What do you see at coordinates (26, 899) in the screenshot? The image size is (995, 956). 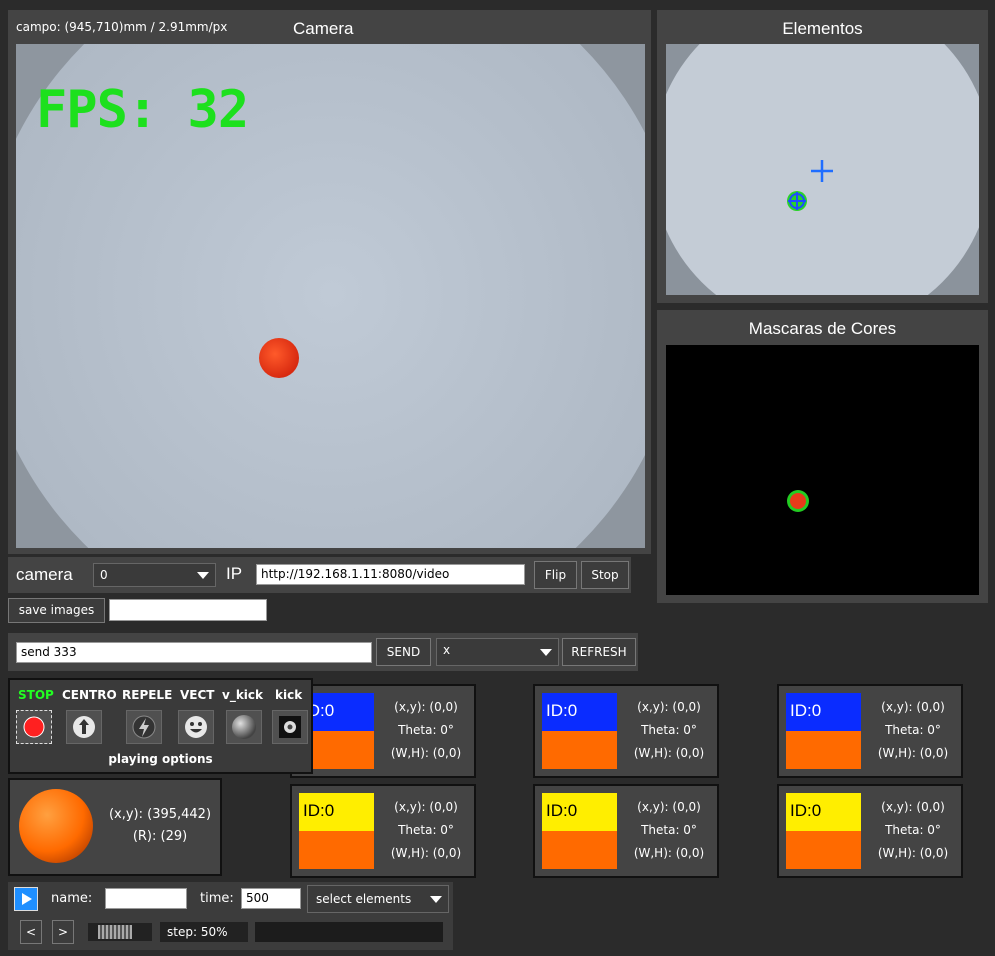 I see `play-button` at bounding box center [26, 899].